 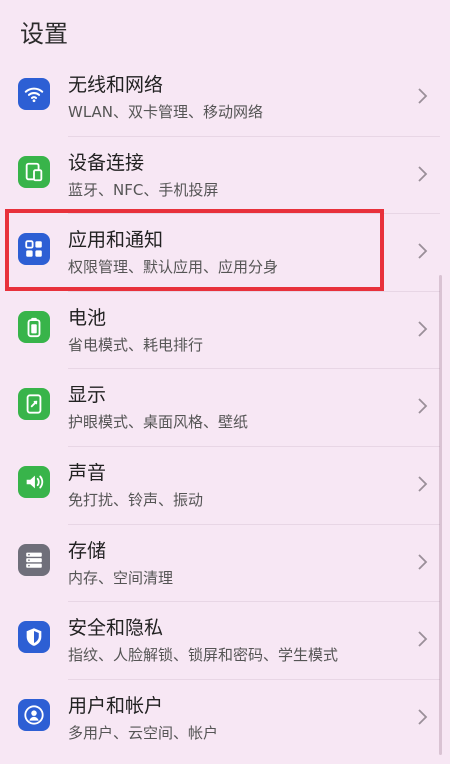 I want to click on settings-item-wireless-network: 无线和网络 WLAN、双卡管理、移动网络, so click(x=225, y=97).